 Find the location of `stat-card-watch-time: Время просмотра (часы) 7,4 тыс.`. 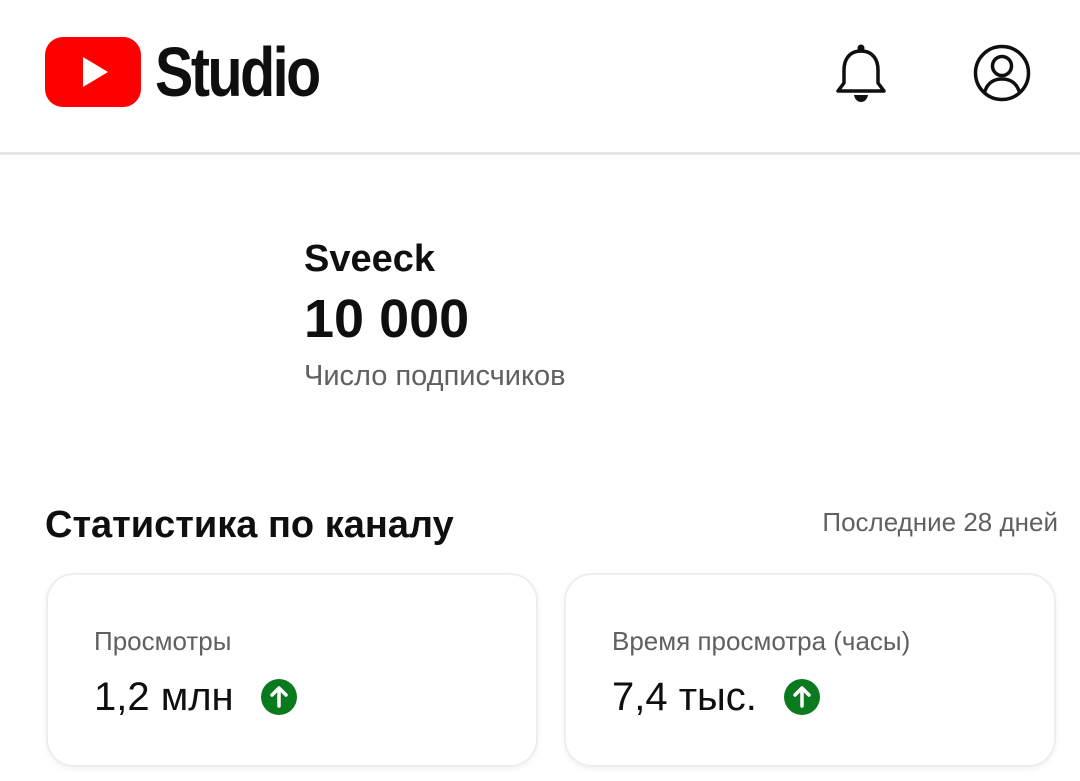

stat-card-watch-time: Время просмотра (часы) 7,4 тыс. is located at coordinates (810, 670).